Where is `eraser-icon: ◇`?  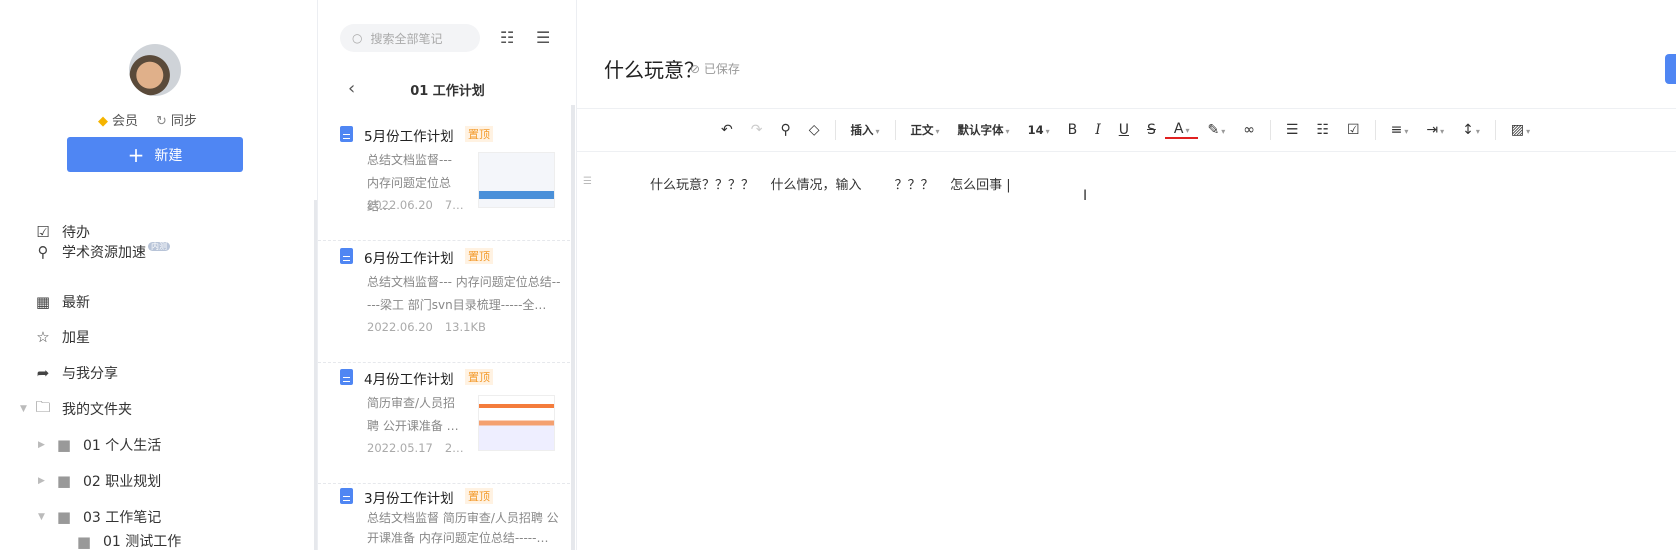 eraser-icon: ◇ is located at coordinates (814, 130).